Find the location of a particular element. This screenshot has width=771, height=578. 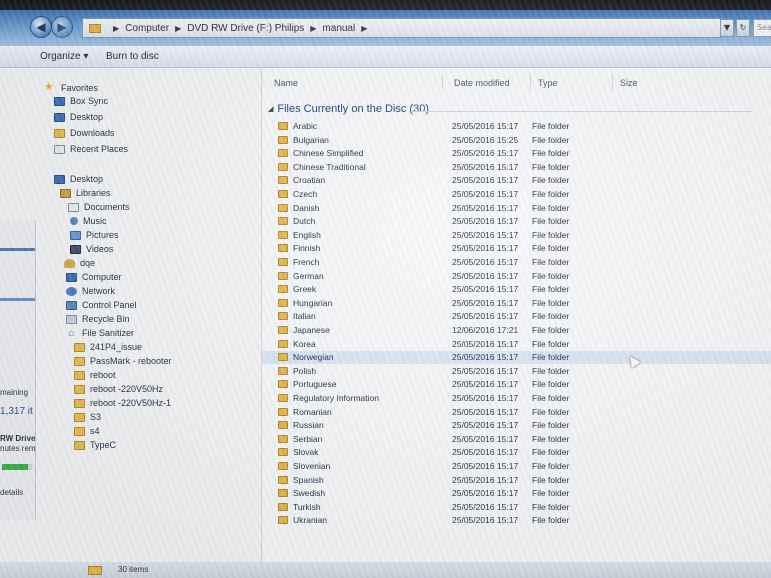

organize-button: Organize ▾ is located at coordinates (64, 56).